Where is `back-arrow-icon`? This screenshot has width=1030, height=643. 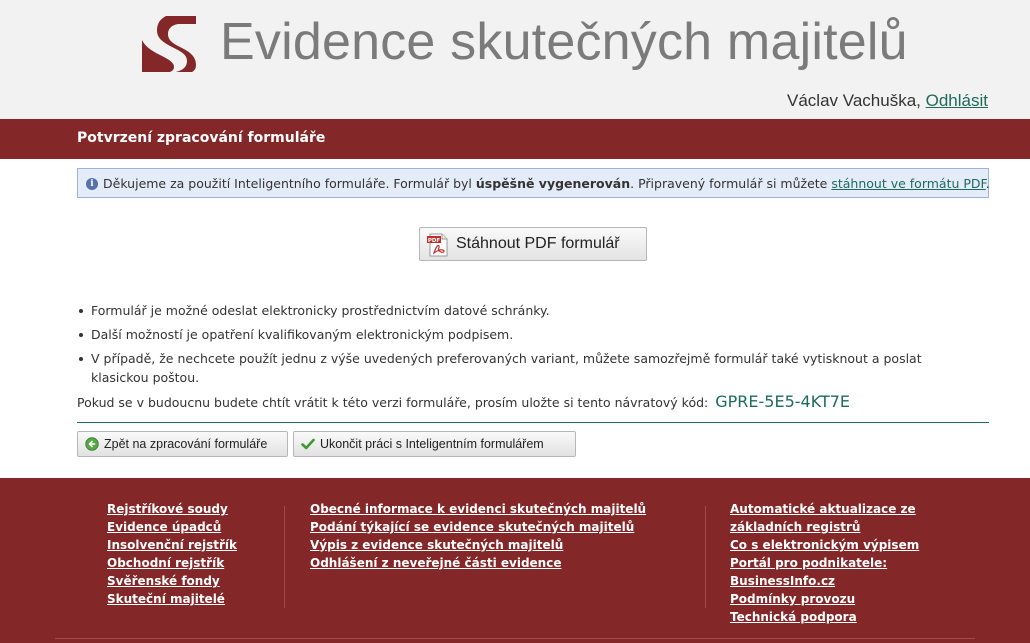 back-arrow-icon is located at coordinates (92, 444).